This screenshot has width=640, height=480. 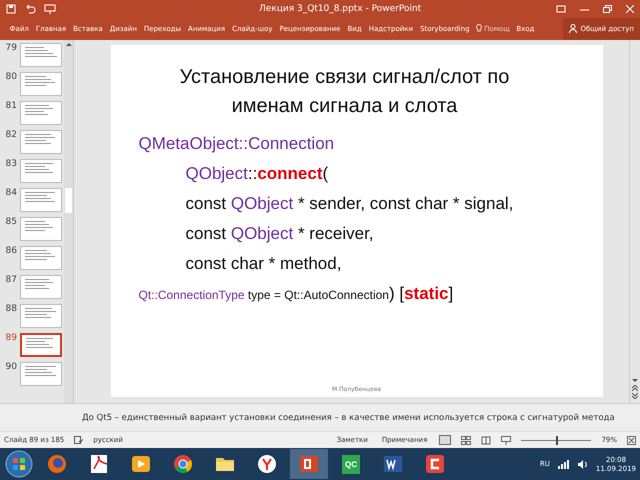 What do you see at coordinates (279, 233) in the screenshot?
I see `code-line: const QObject * receiver,` at bounding box center [279, 233].